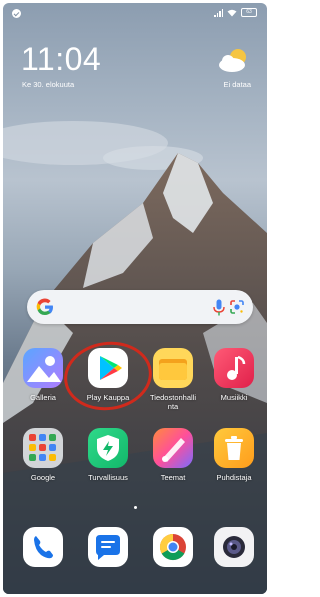  What do you see at coordinates (219, 307) in the screenshot?
I see `microphone-icon` at bounding box center [219, 307].